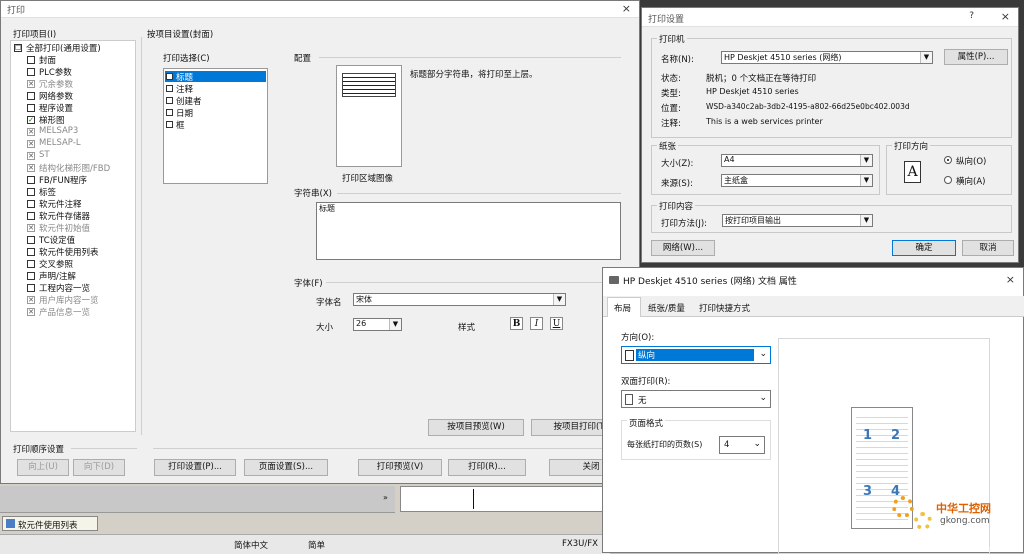  What do you see at coordinates (988, 248) in the screenshot?
I see `cancel-button: 取消` at bounding box center [988, 248].